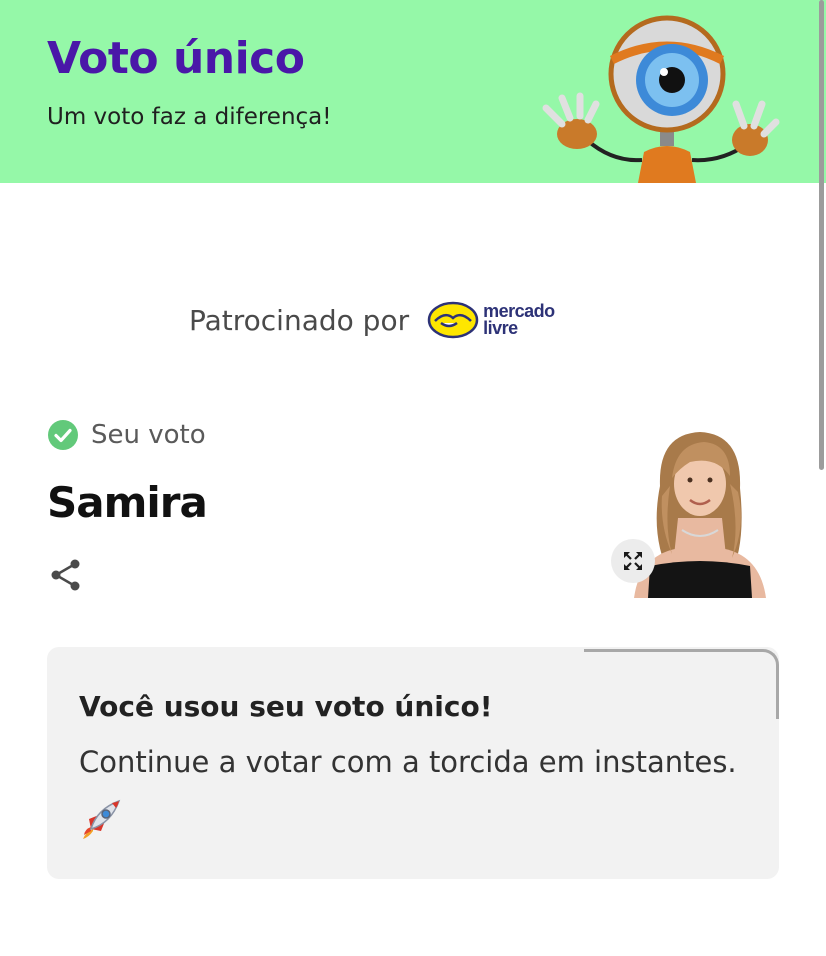  What do you see at coordinates (148, 435) in the screenshot?
I see `vote-status-label: Seu voto` at bounding box center [148, 435].